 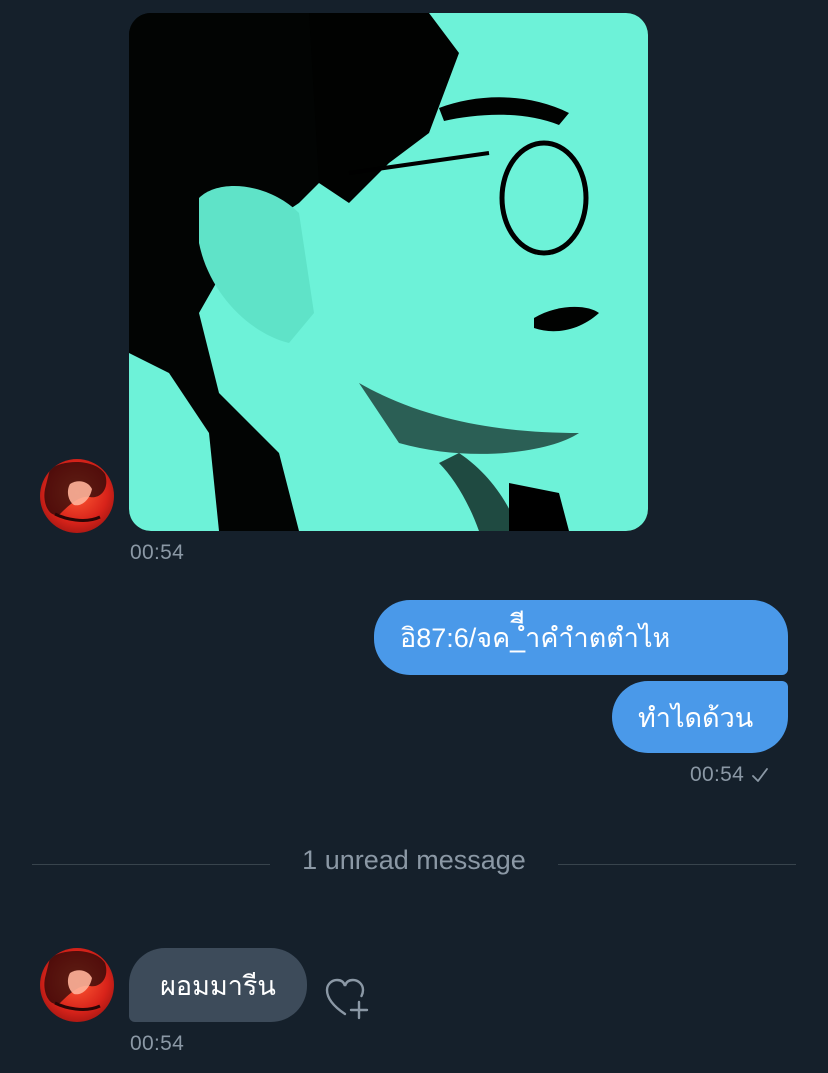 What do you see at coordinates (760, 775) in the screenshot?
I see `checkmark-icon` at bounding box center [760, 775].